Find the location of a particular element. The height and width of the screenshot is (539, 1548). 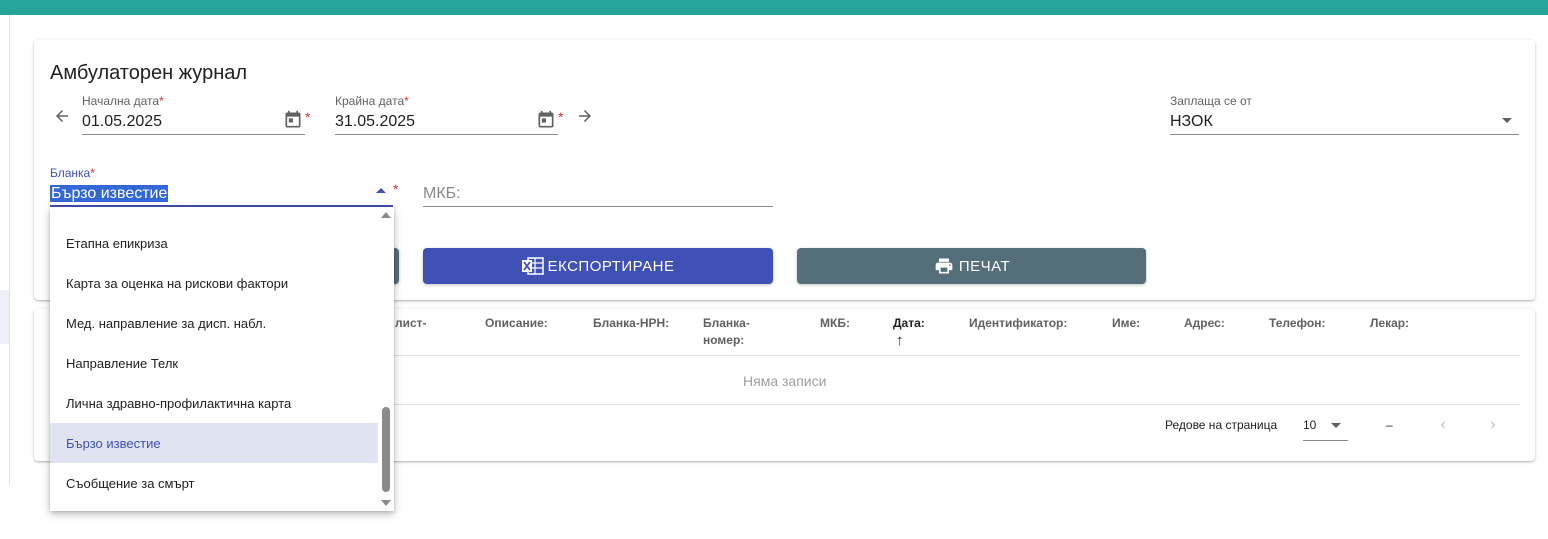

dropdown-option: Карта за оценка на рискови фактори is located at coordinates (214, 283).